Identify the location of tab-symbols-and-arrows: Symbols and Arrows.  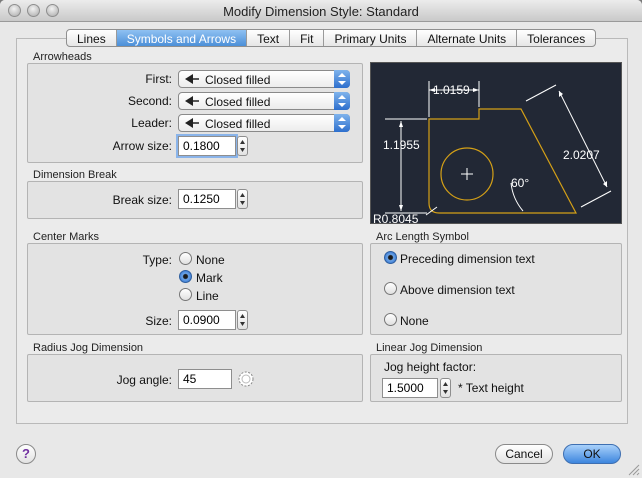
(182, 38).